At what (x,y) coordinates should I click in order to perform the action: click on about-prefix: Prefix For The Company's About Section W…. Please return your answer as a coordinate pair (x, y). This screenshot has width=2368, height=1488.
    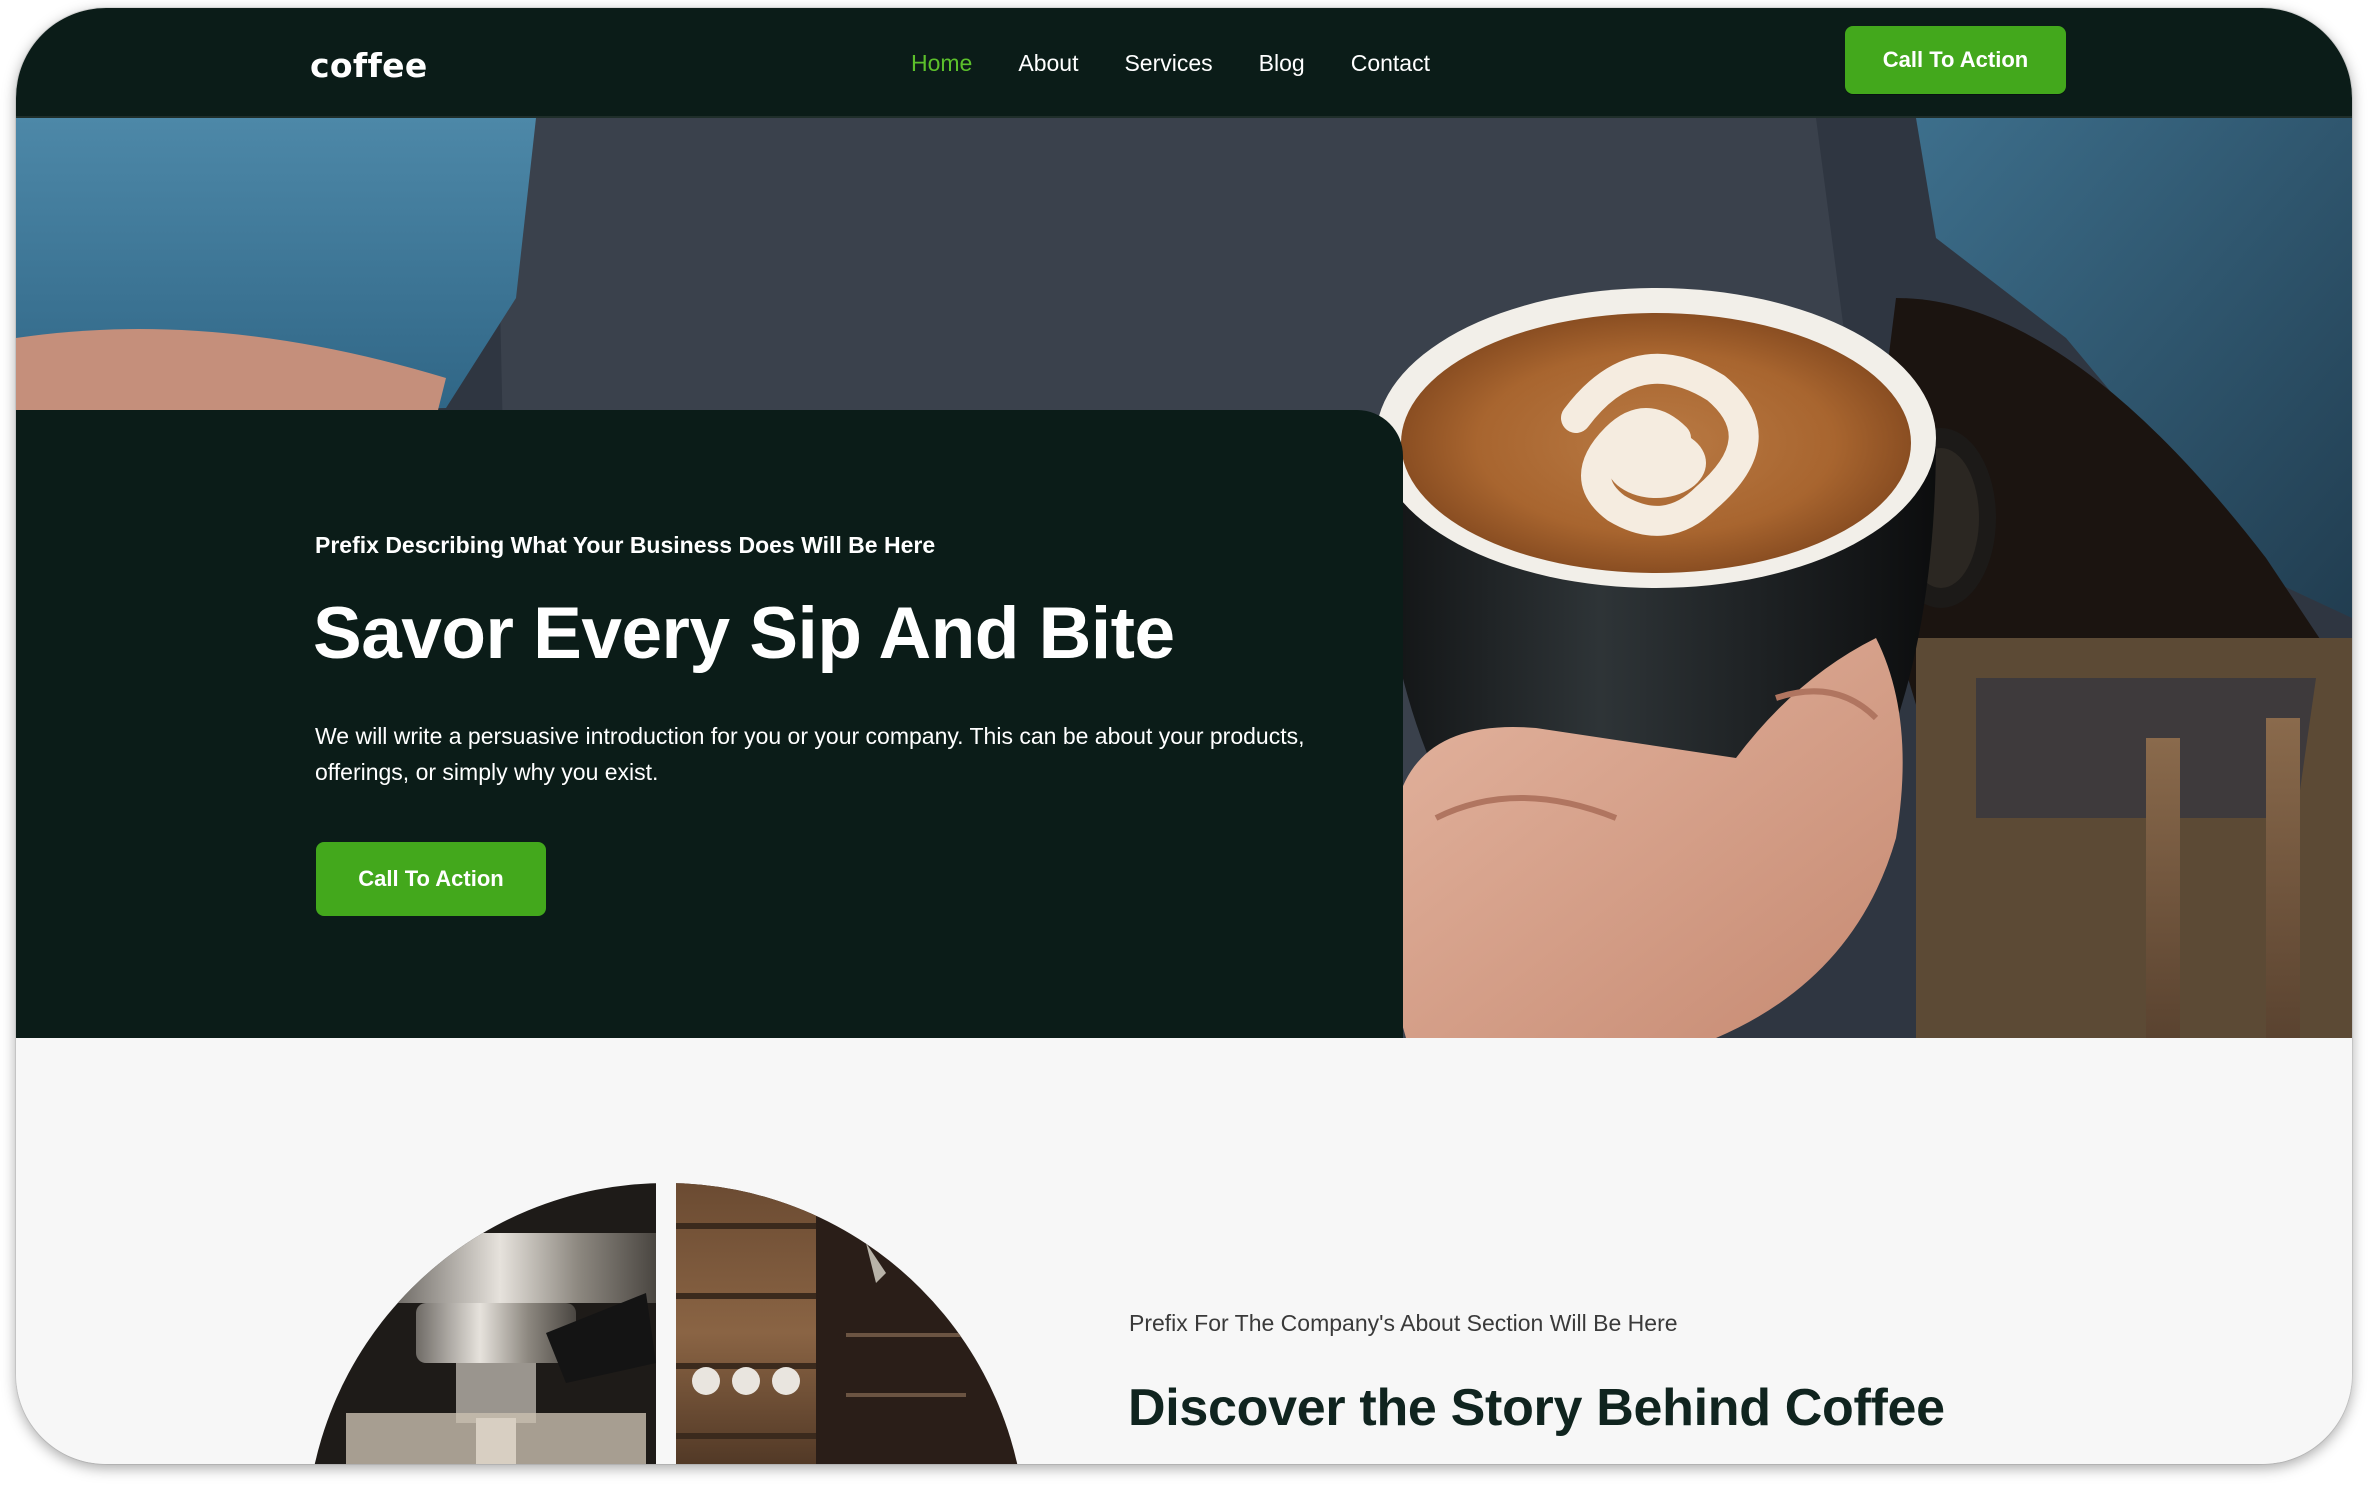
    Looking at the image, I should click on (1403, 1323).